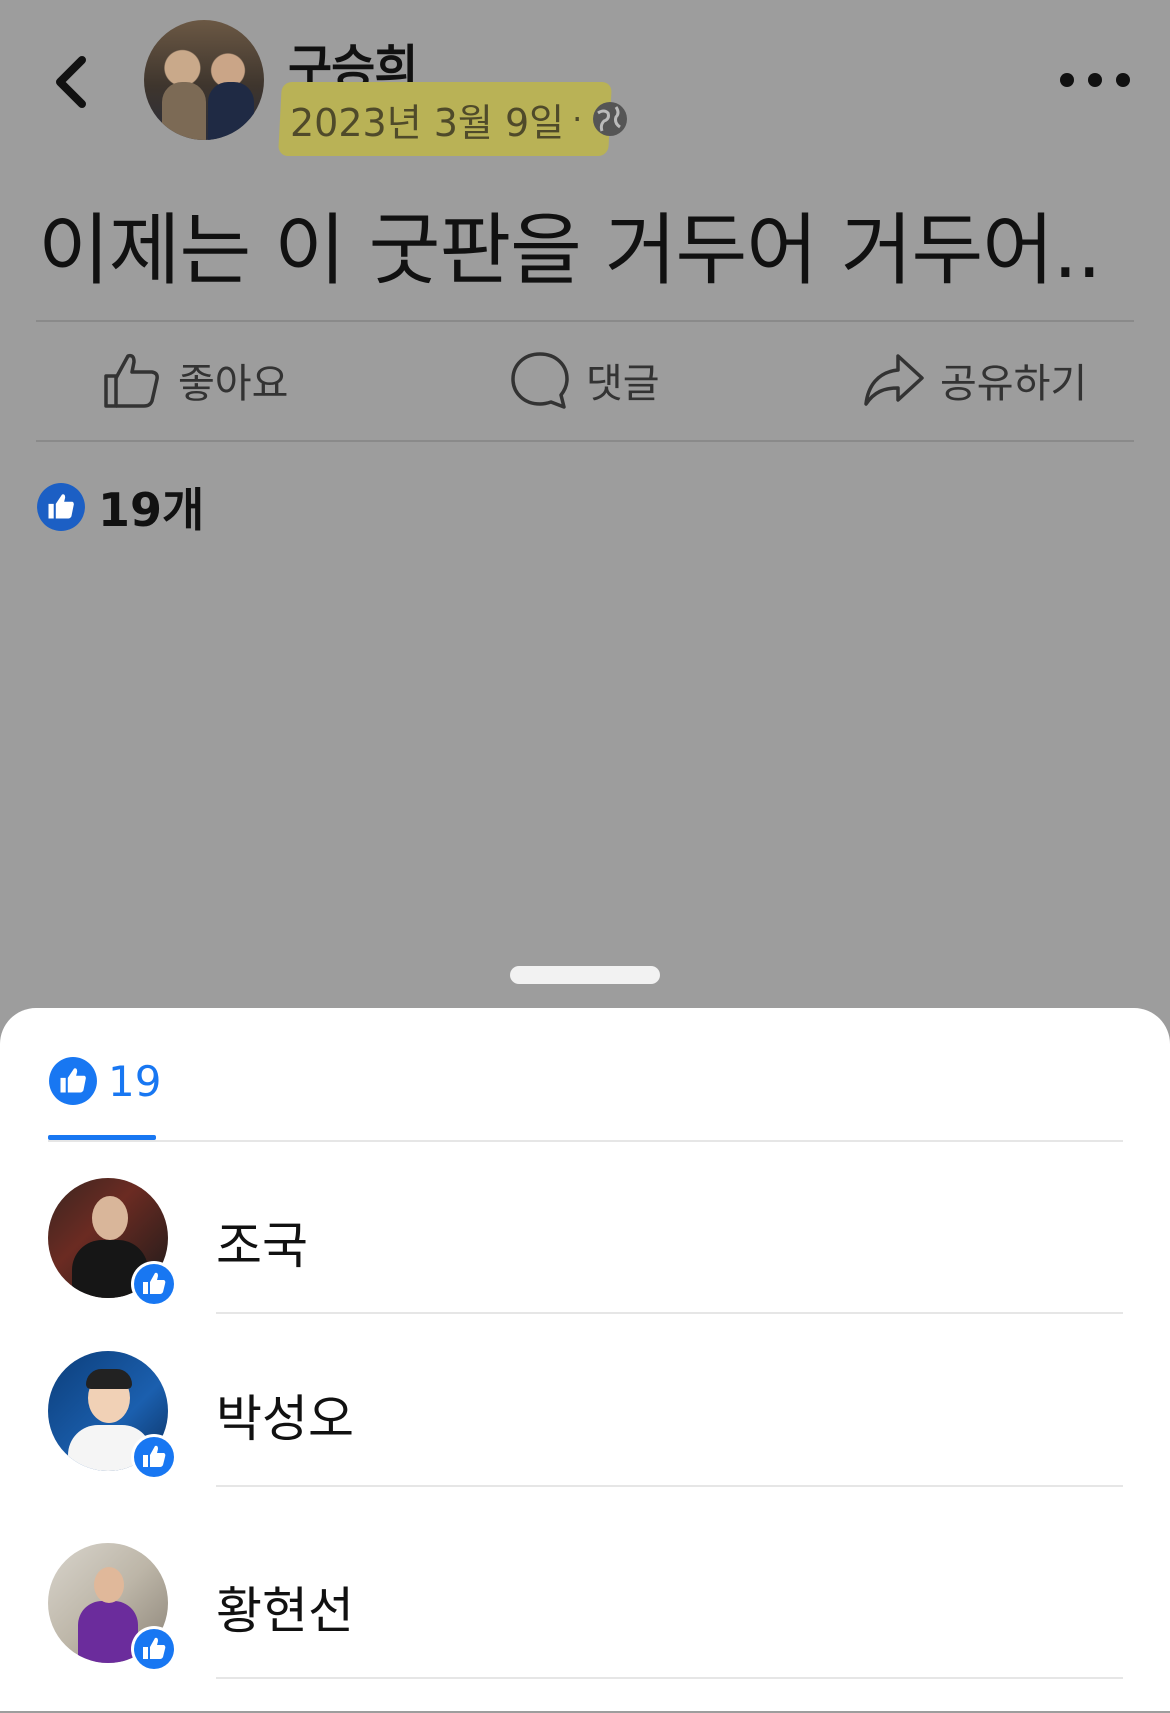  I want to click on like-button: 좋아요, so click(194, 380).